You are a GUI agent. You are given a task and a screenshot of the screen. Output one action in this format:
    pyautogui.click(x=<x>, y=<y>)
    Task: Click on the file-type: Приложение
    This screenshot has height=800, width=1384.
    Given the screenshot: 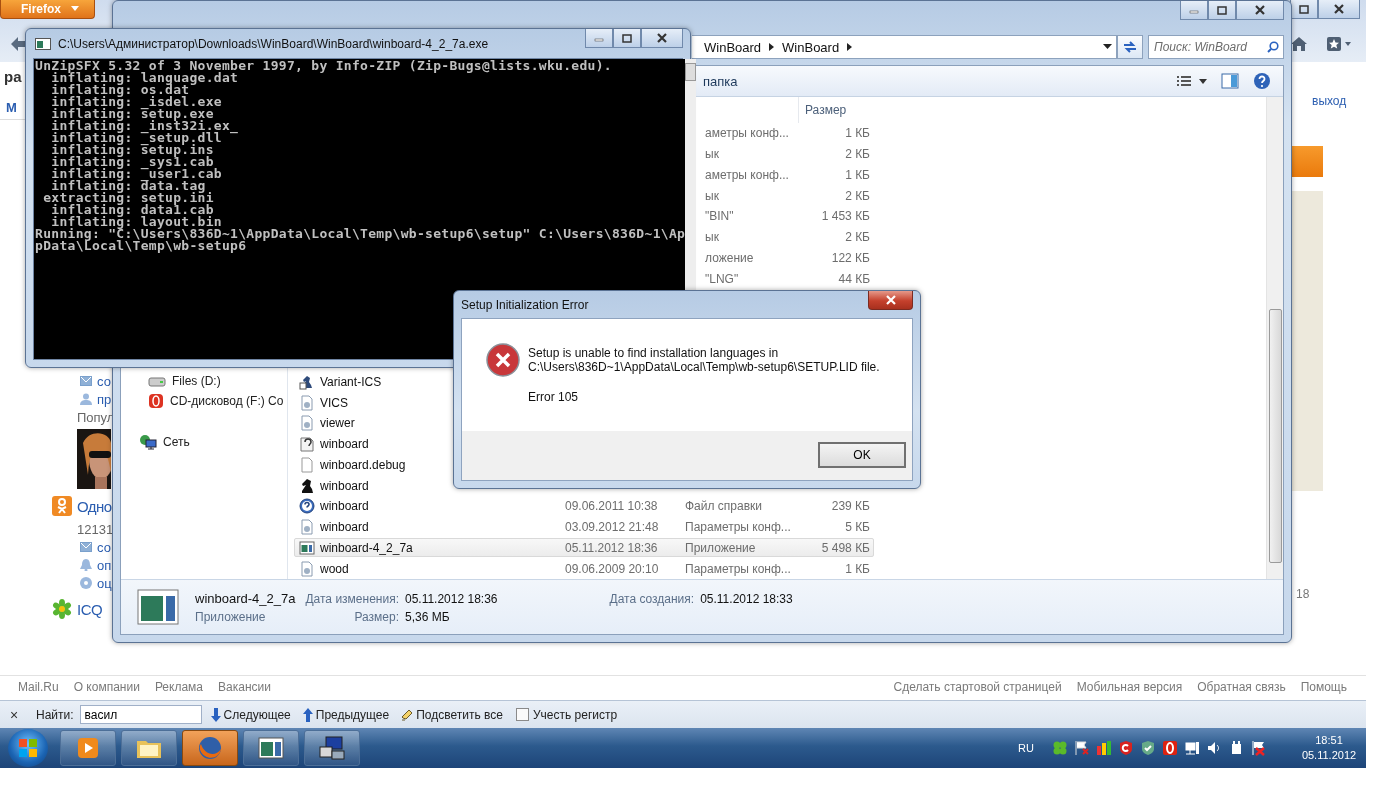 What is the action you would take?
    pyautogui.click(x=231, y=616)
    